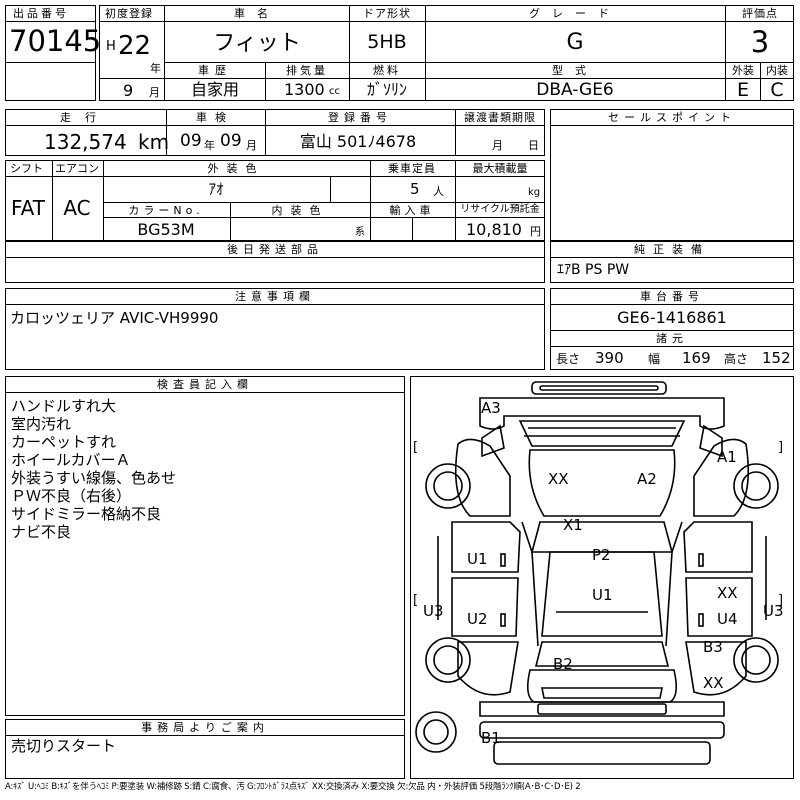 Image resolution: width=800 pixels, height=800 pixels. I want to click on recycle-label: リサイクル預託金, so click(500, 209).